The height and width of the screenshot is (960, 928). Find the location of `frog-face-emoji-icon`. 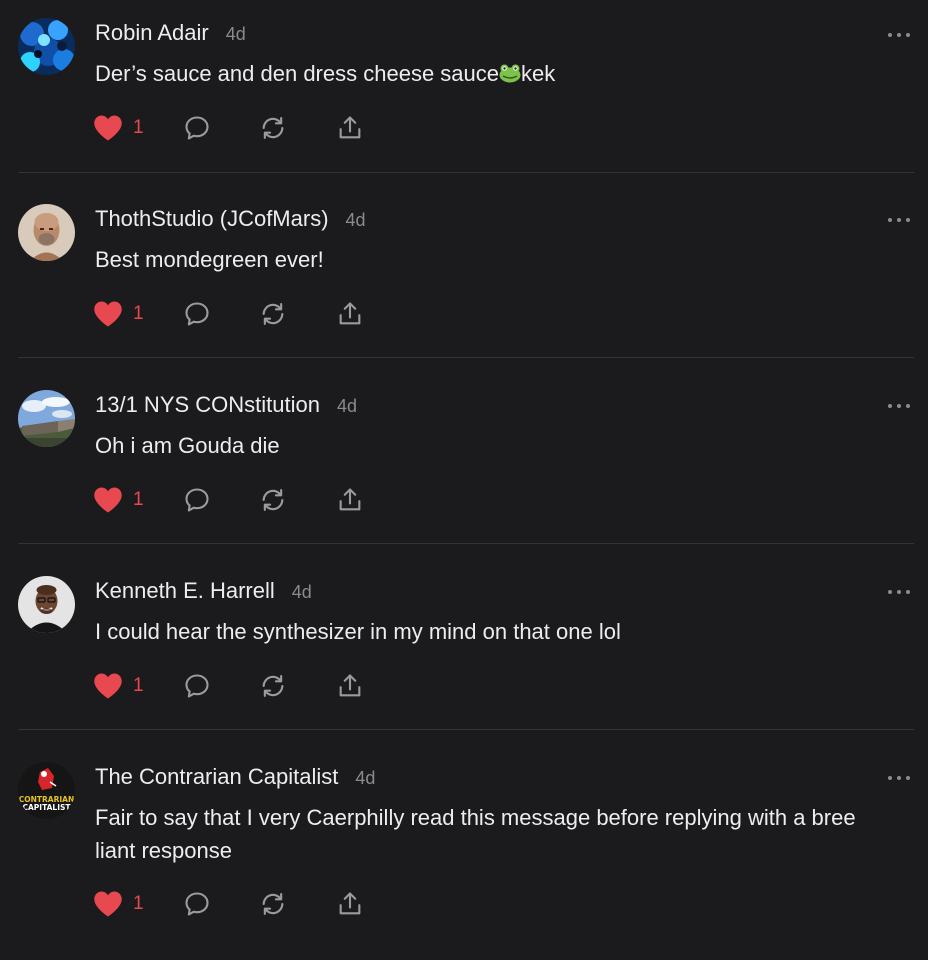

frog-face-emoji-icon is located at coordinates (510, 73).